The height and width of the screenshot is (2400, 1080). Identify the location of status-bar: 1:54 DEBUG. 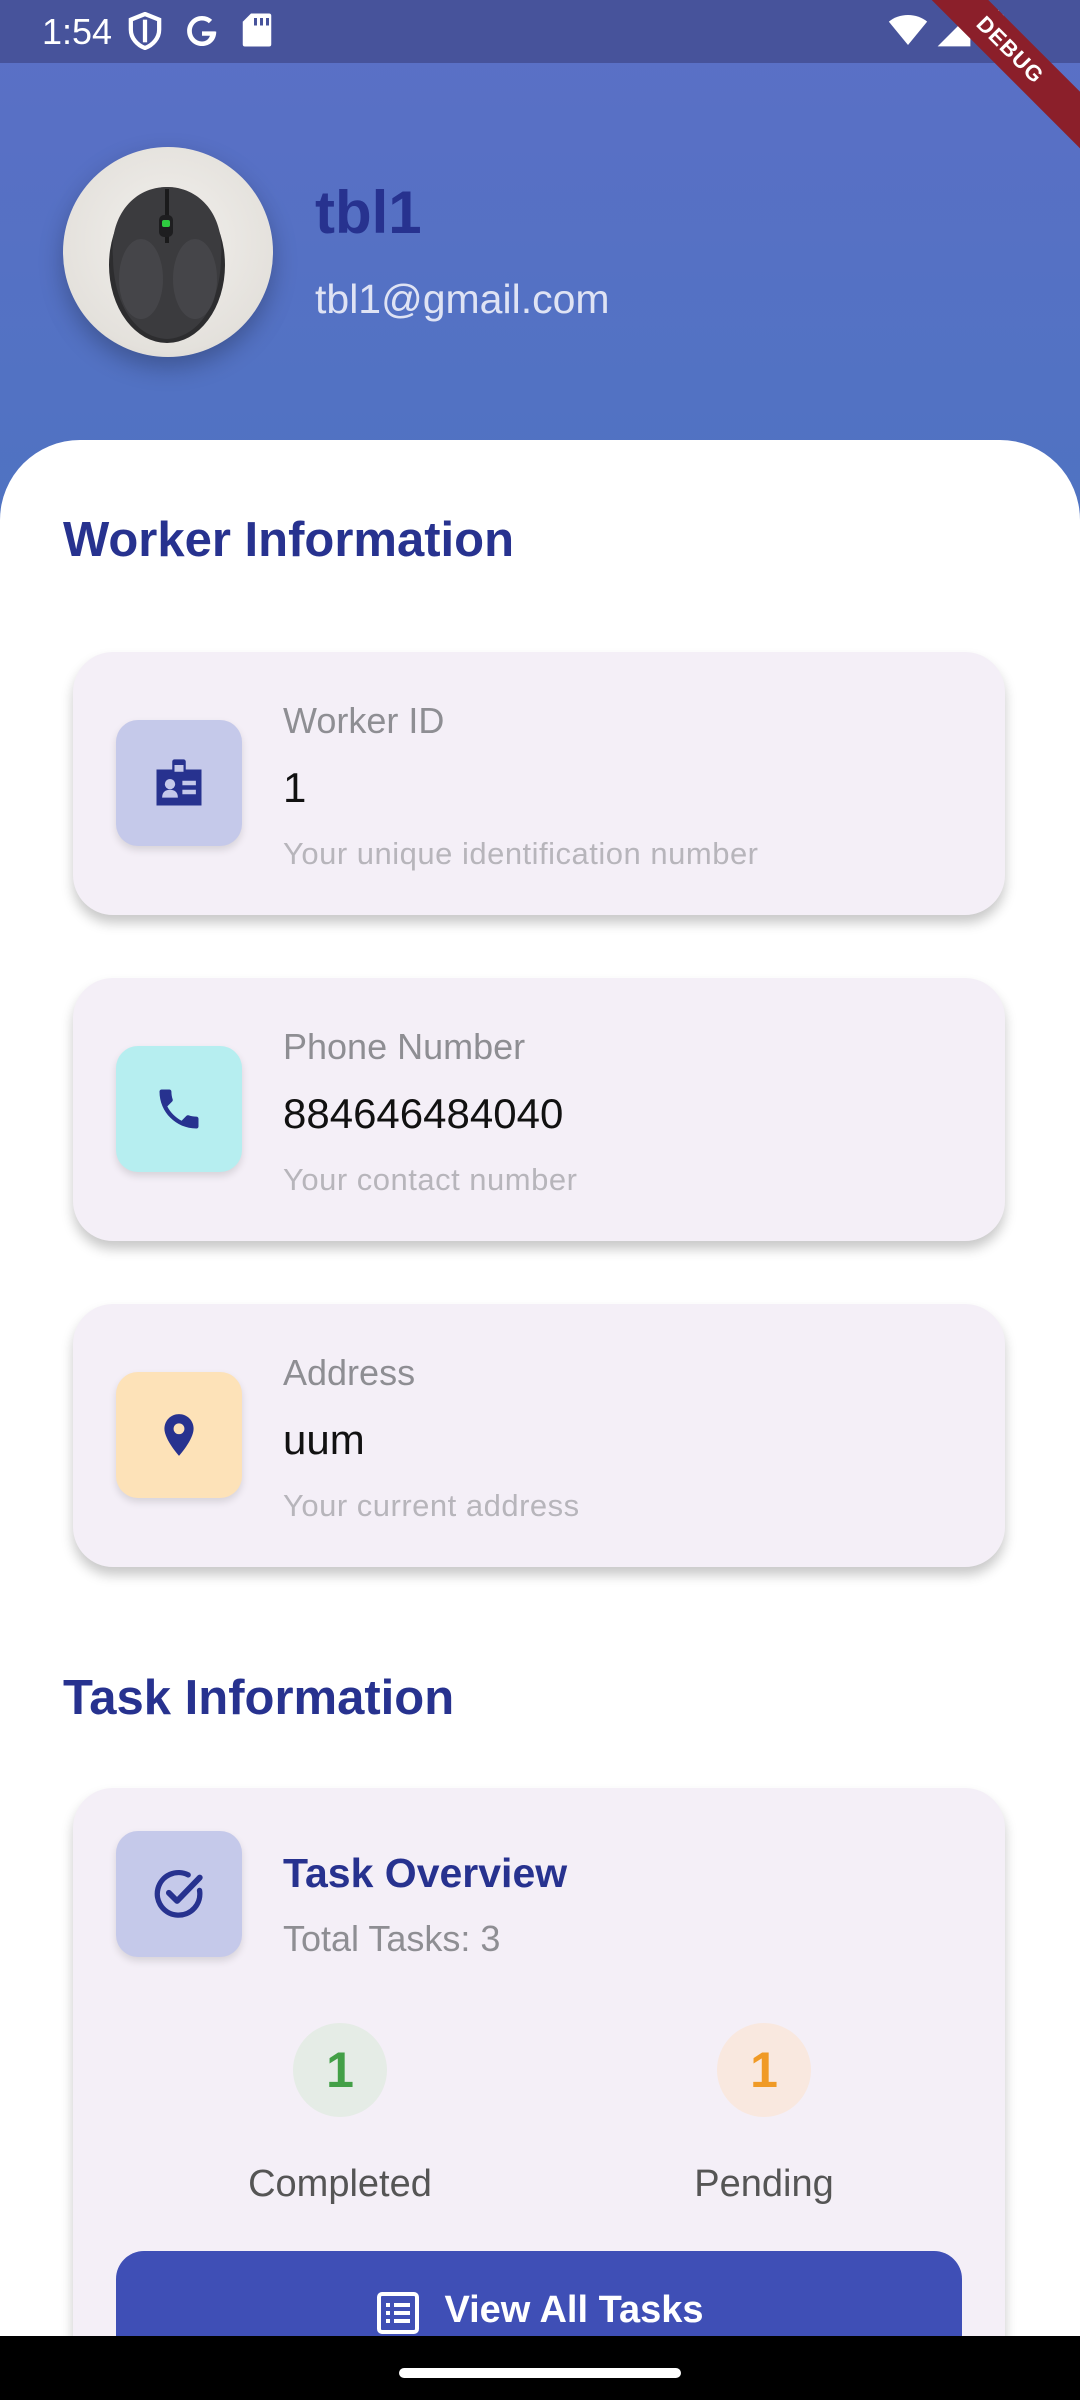
(540, 78).